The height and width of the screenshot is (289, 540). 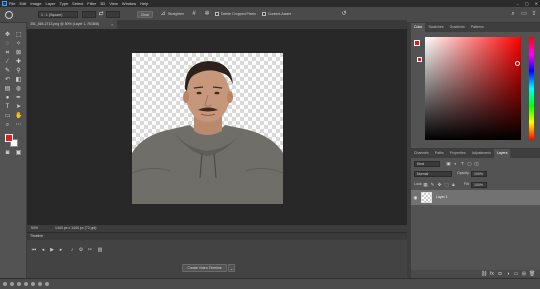 I want to click on menu-edit: Edit, so click(x=22, y=3).